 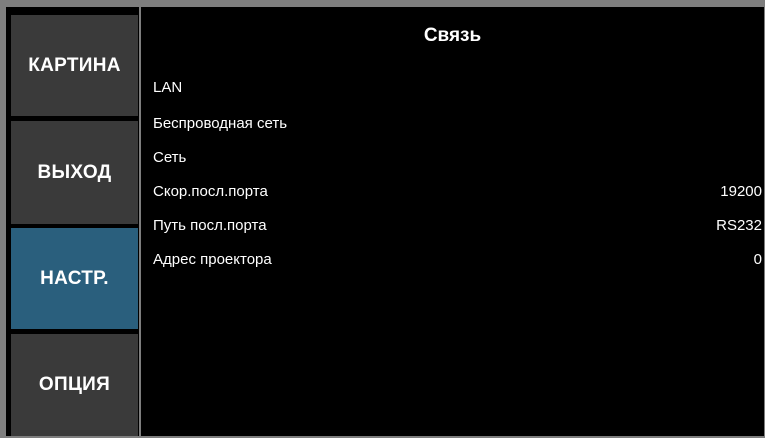 I want to click on menu-tab-nastr: НАСТР., so click(x=74, y=278).